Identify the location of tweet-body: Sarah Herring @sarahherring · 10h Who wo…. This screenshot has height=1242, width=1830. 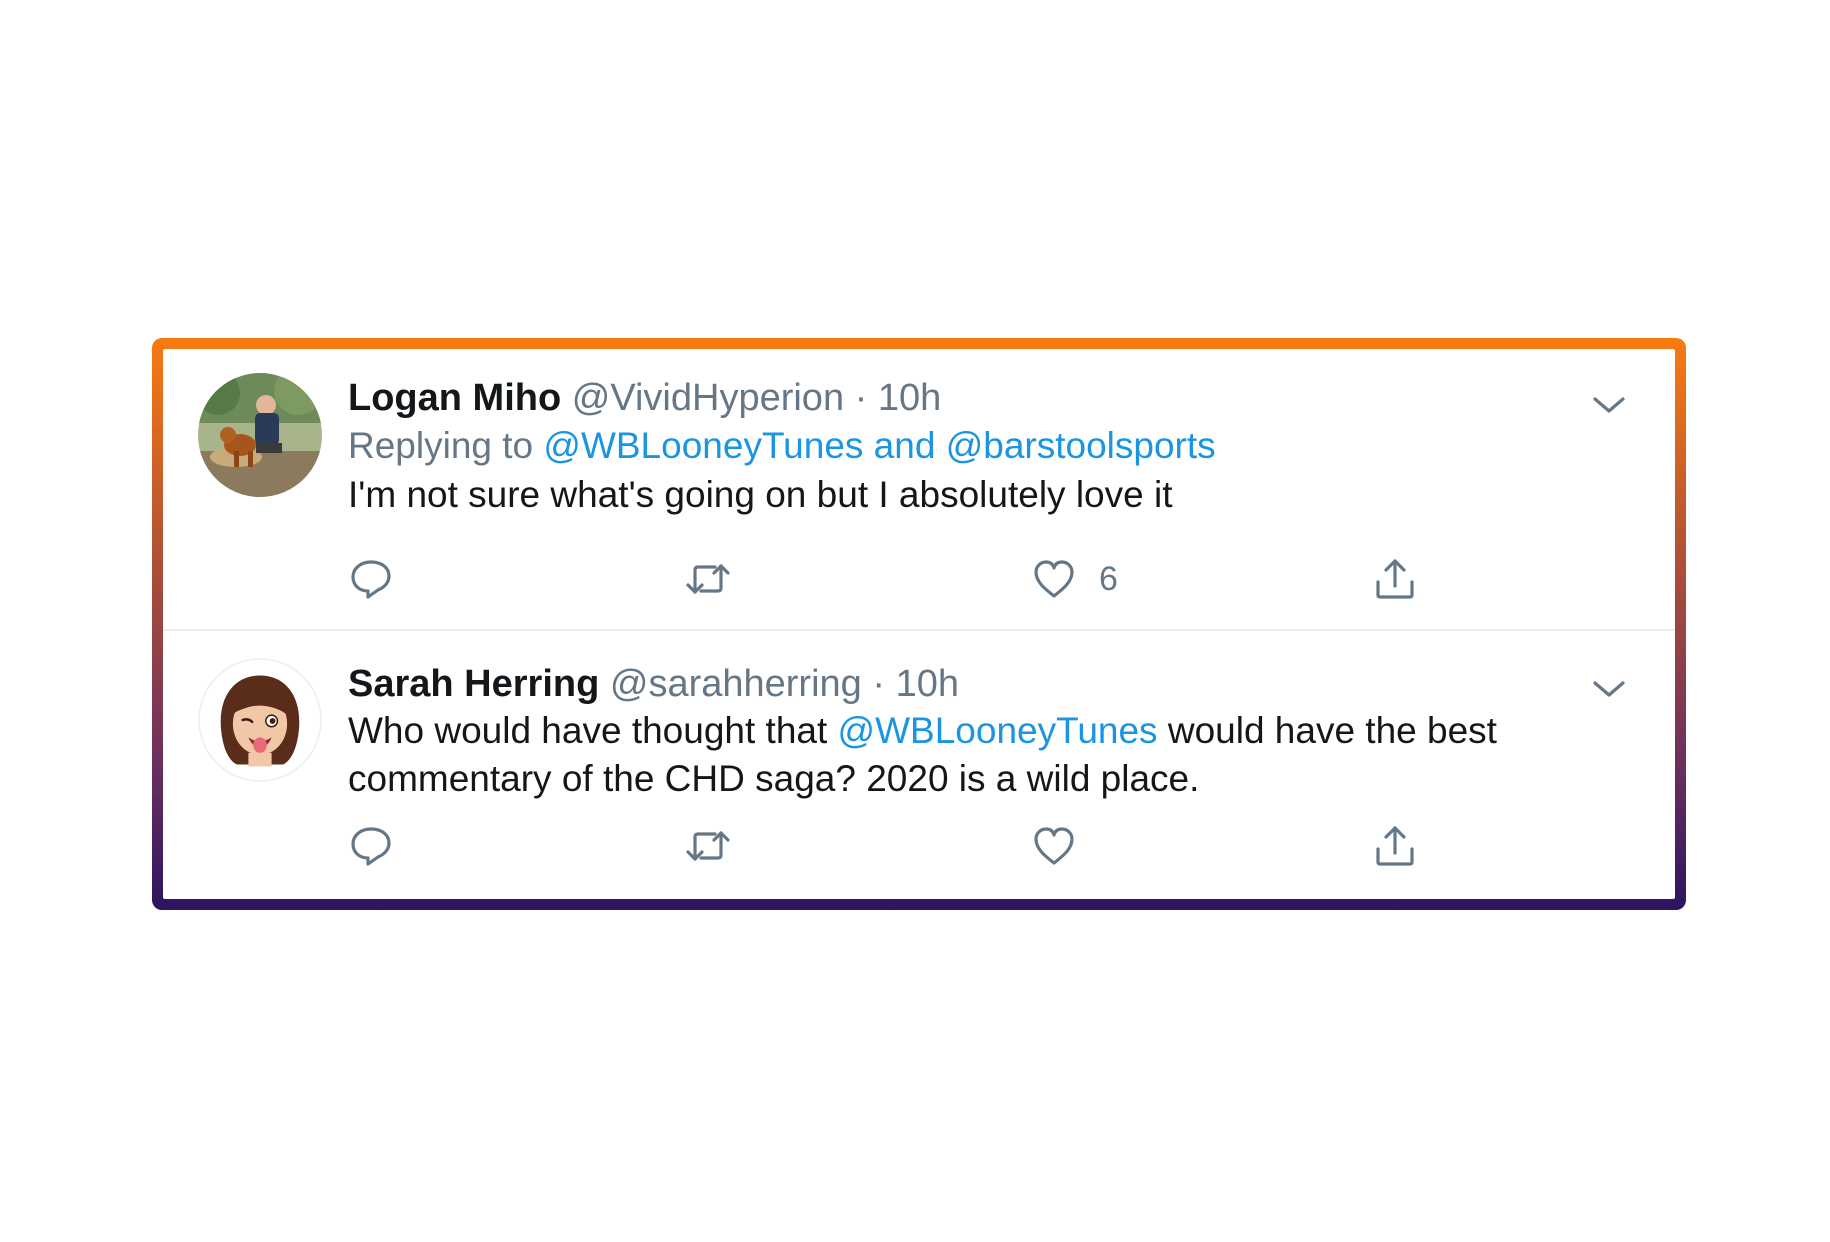
(966, 732).